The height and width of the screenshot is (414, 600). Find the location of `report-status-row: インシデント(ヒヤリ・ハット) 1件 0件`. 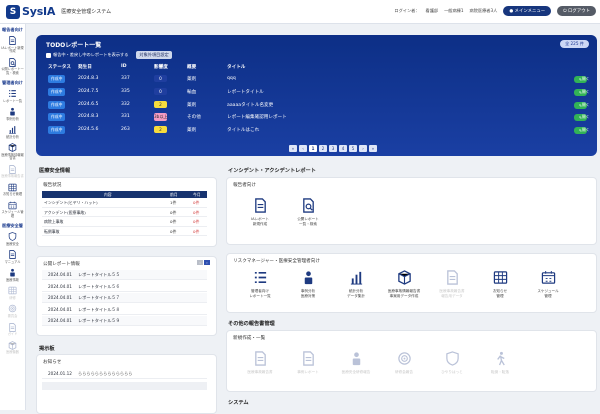

report-status-row: インシデント(ヒヤリ・ハット) 1件 0件 is located at coordinates (124, 203).